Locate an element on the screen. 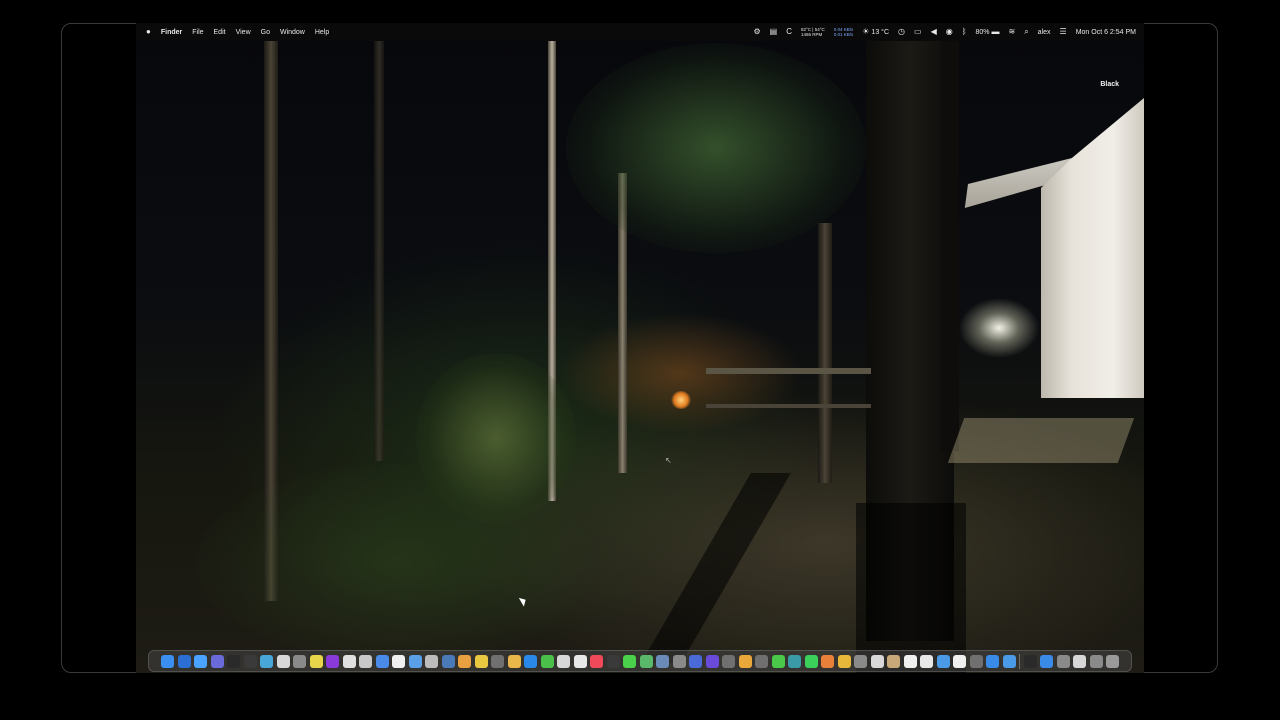 The image size is (1280, 720). ground-foliage is located at coordinates (396, 563).